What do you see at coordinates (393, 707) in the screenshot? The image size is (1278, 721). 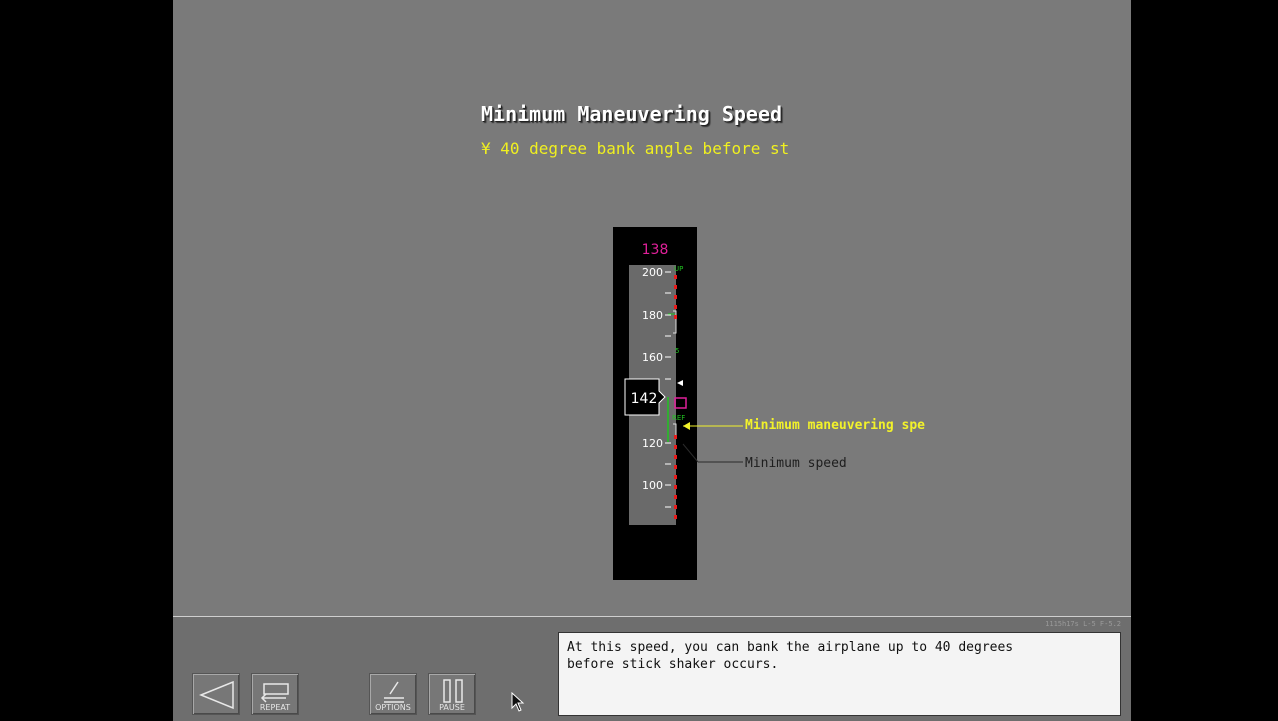 I see `options-label: OPTIONS` at bounding box center [393, 707].